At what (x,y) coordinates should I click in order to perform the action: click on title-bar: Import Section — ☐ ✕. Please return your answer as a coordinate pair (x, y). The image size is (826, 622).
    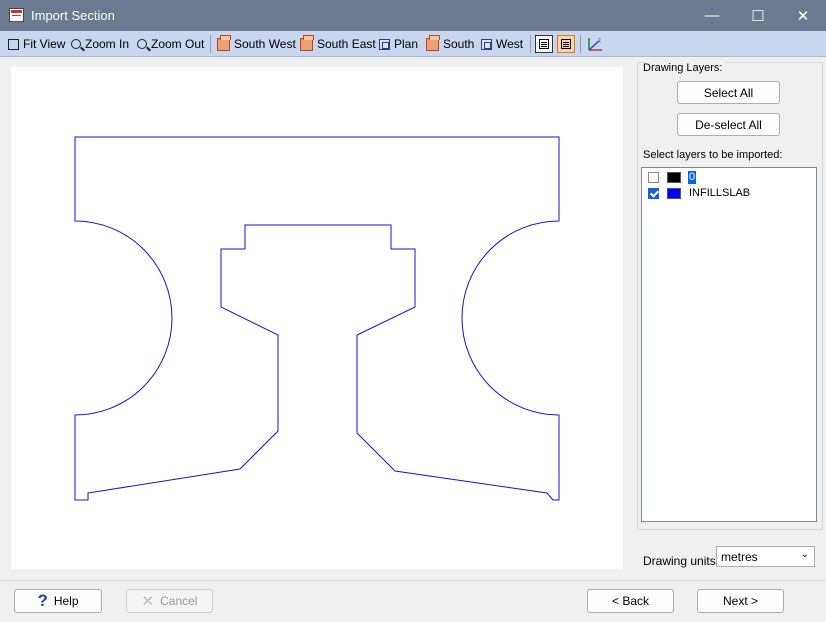
    Looking at the image, I should click on (413, 15).